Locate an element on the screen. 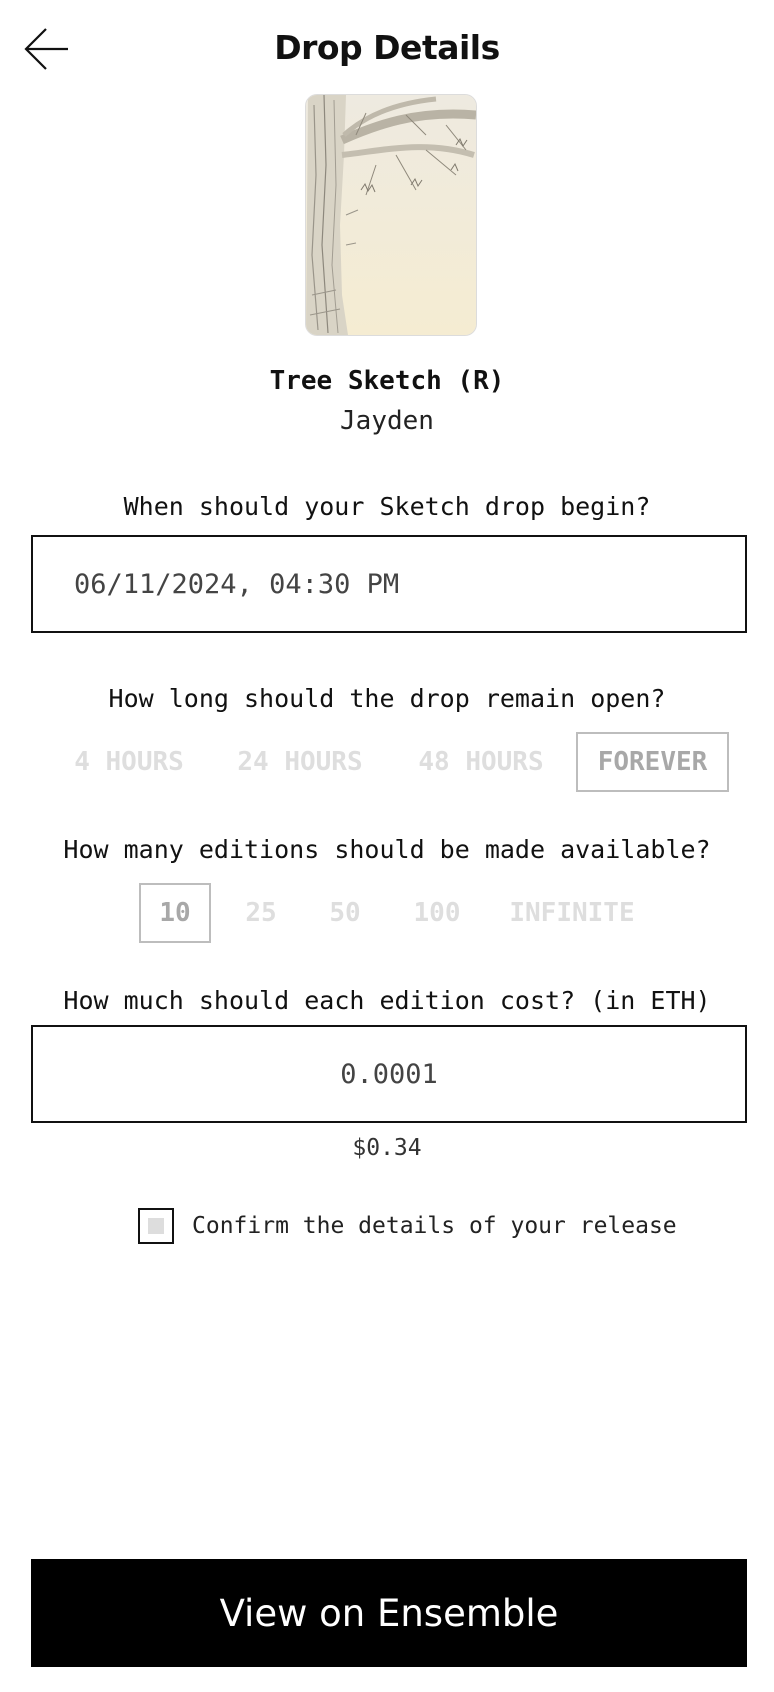 This screenshot has width=774, height=1692. start-question: When should your Sketch drop begin? is located at coordinates (387, 506).